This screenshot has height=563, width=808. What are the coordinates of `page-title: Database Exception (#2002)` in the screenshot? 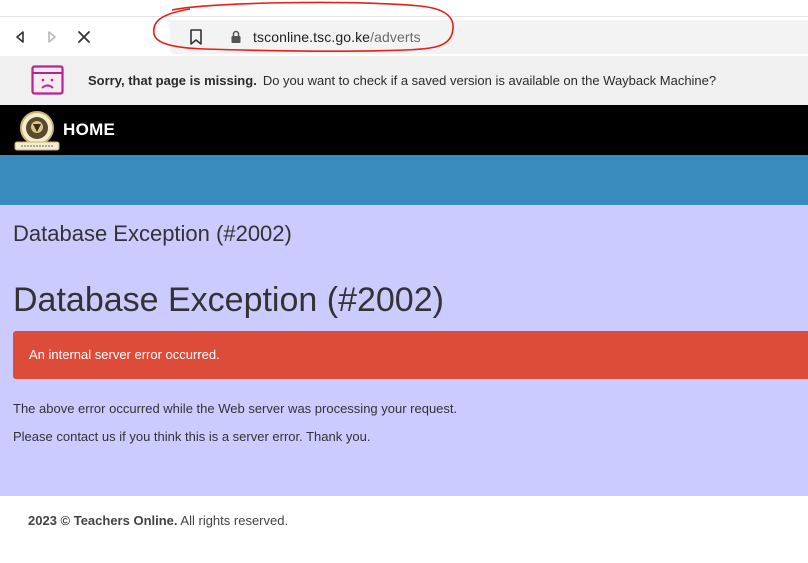 It's located at (228, 300).